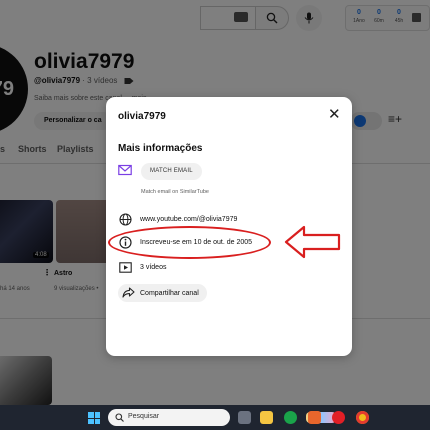 The width and height of the screenshot is (430, 430). I want to click on taskbar-search: Pesquisar, so click(222, 417).